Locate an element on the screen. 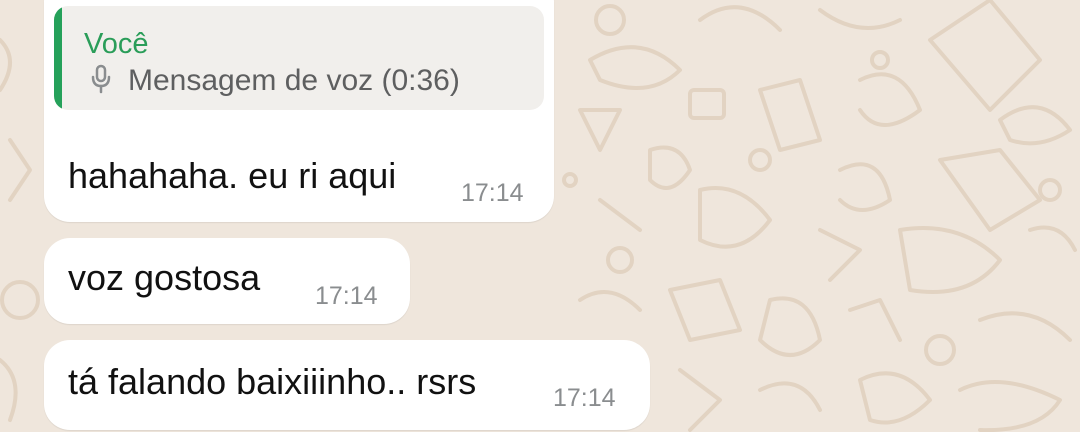 Image resolution: width=1080 pixels, height=432 pixels. quoted-message: Você Mensagem de voz (0:36) is located at coordinates (299, 58).